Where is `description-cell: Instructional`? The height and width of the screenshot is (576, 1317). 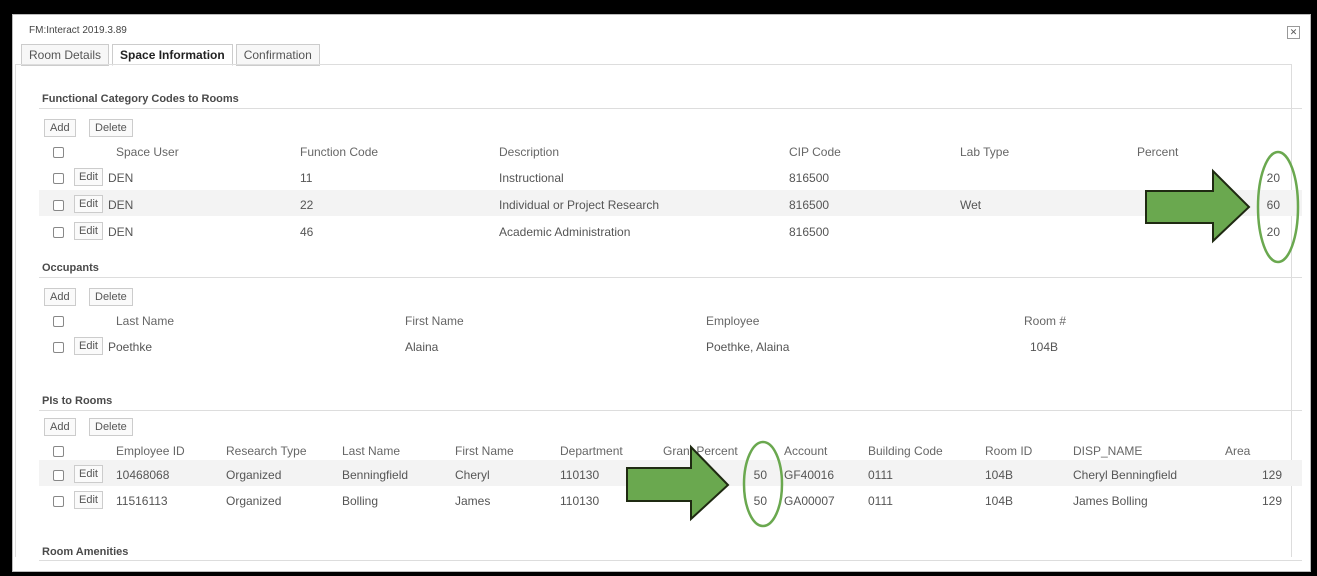 description-cell: Instructional is located at coordinates (531, 178).